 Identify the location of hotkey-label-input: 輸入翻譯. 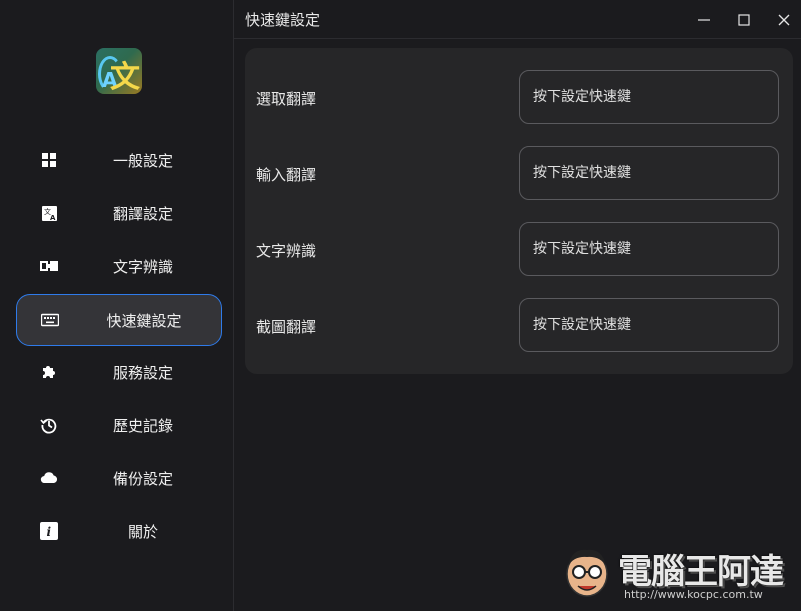
(286, 175).